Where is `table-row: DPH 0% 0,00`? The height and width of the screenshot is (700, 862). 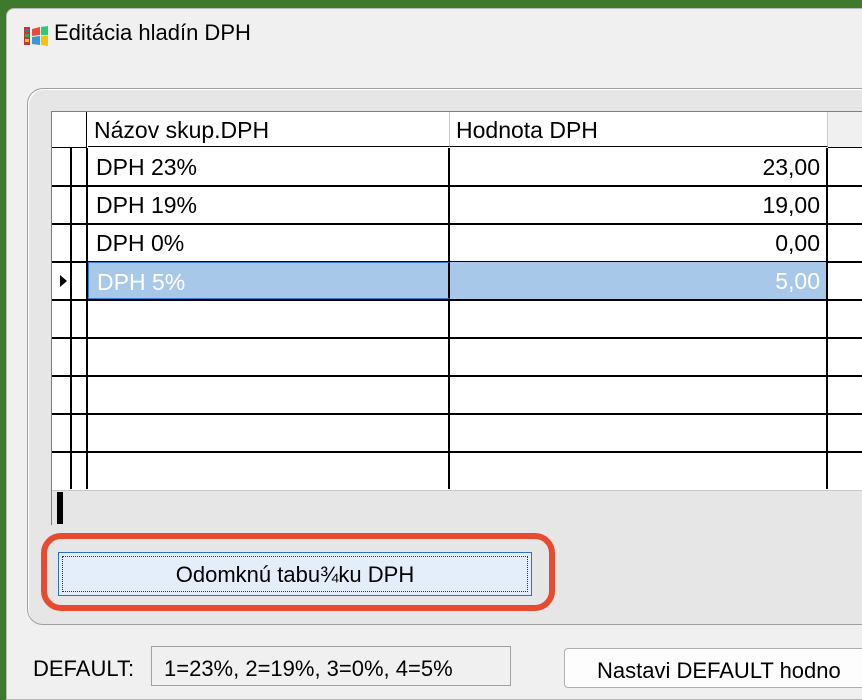
table-row: DPH 0% 0,00 is located at coordinates (457, 243).